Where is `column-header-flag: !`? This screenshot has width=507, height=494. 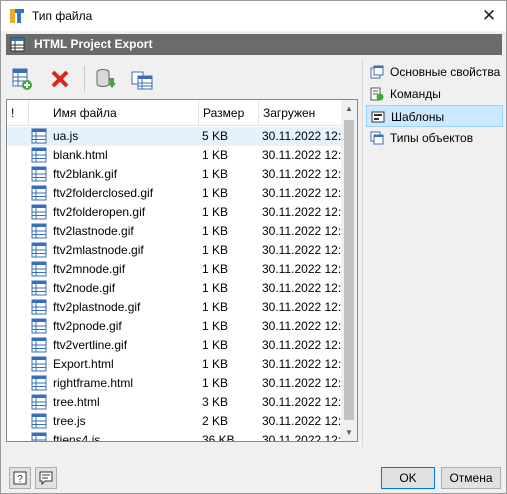
column-header-flag: ! is located at coordinates (18, 113).